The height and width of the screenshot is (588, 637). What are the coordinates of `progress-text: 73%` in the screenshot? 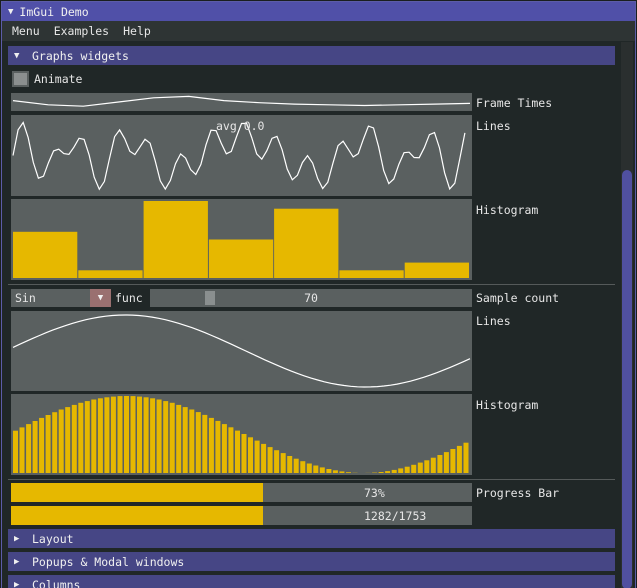 It's located at (374, 492).